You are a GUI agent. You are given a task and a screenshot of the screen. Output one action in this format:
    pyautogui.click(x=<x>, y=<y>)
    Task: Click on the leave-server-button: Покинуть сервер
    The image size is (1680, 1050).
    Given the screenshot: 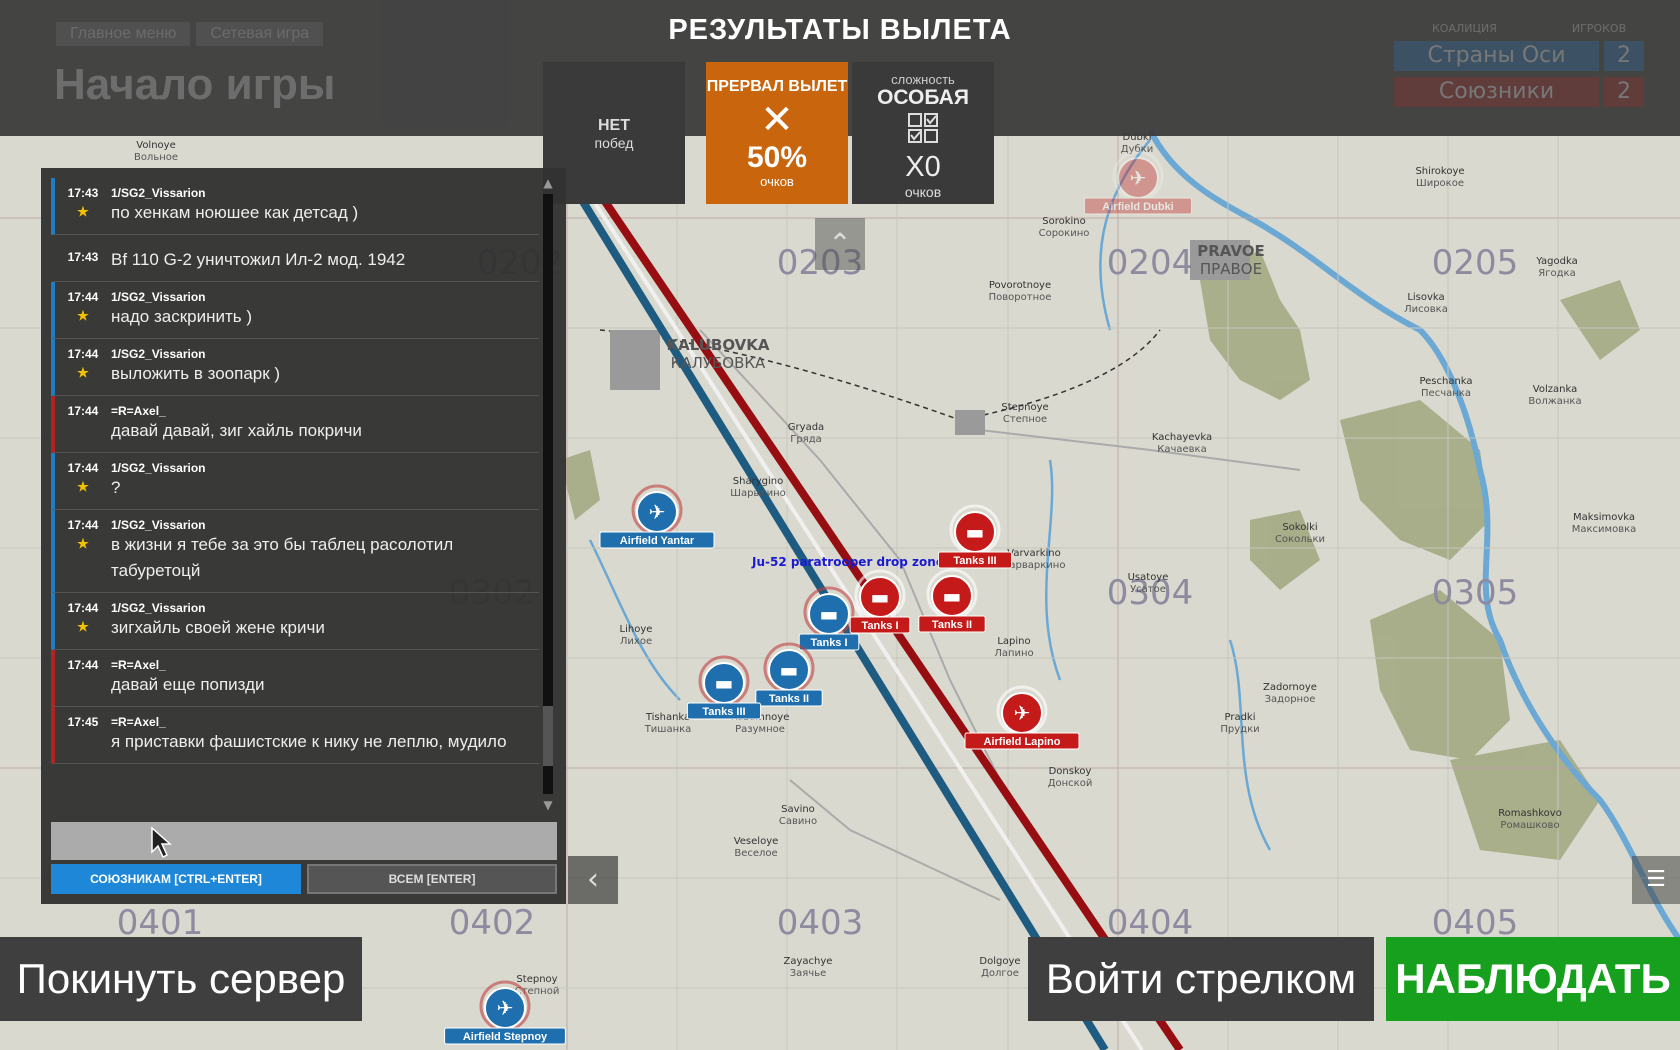 What is the action you would take?
    pyautogui.click(x=181, y=979)
    